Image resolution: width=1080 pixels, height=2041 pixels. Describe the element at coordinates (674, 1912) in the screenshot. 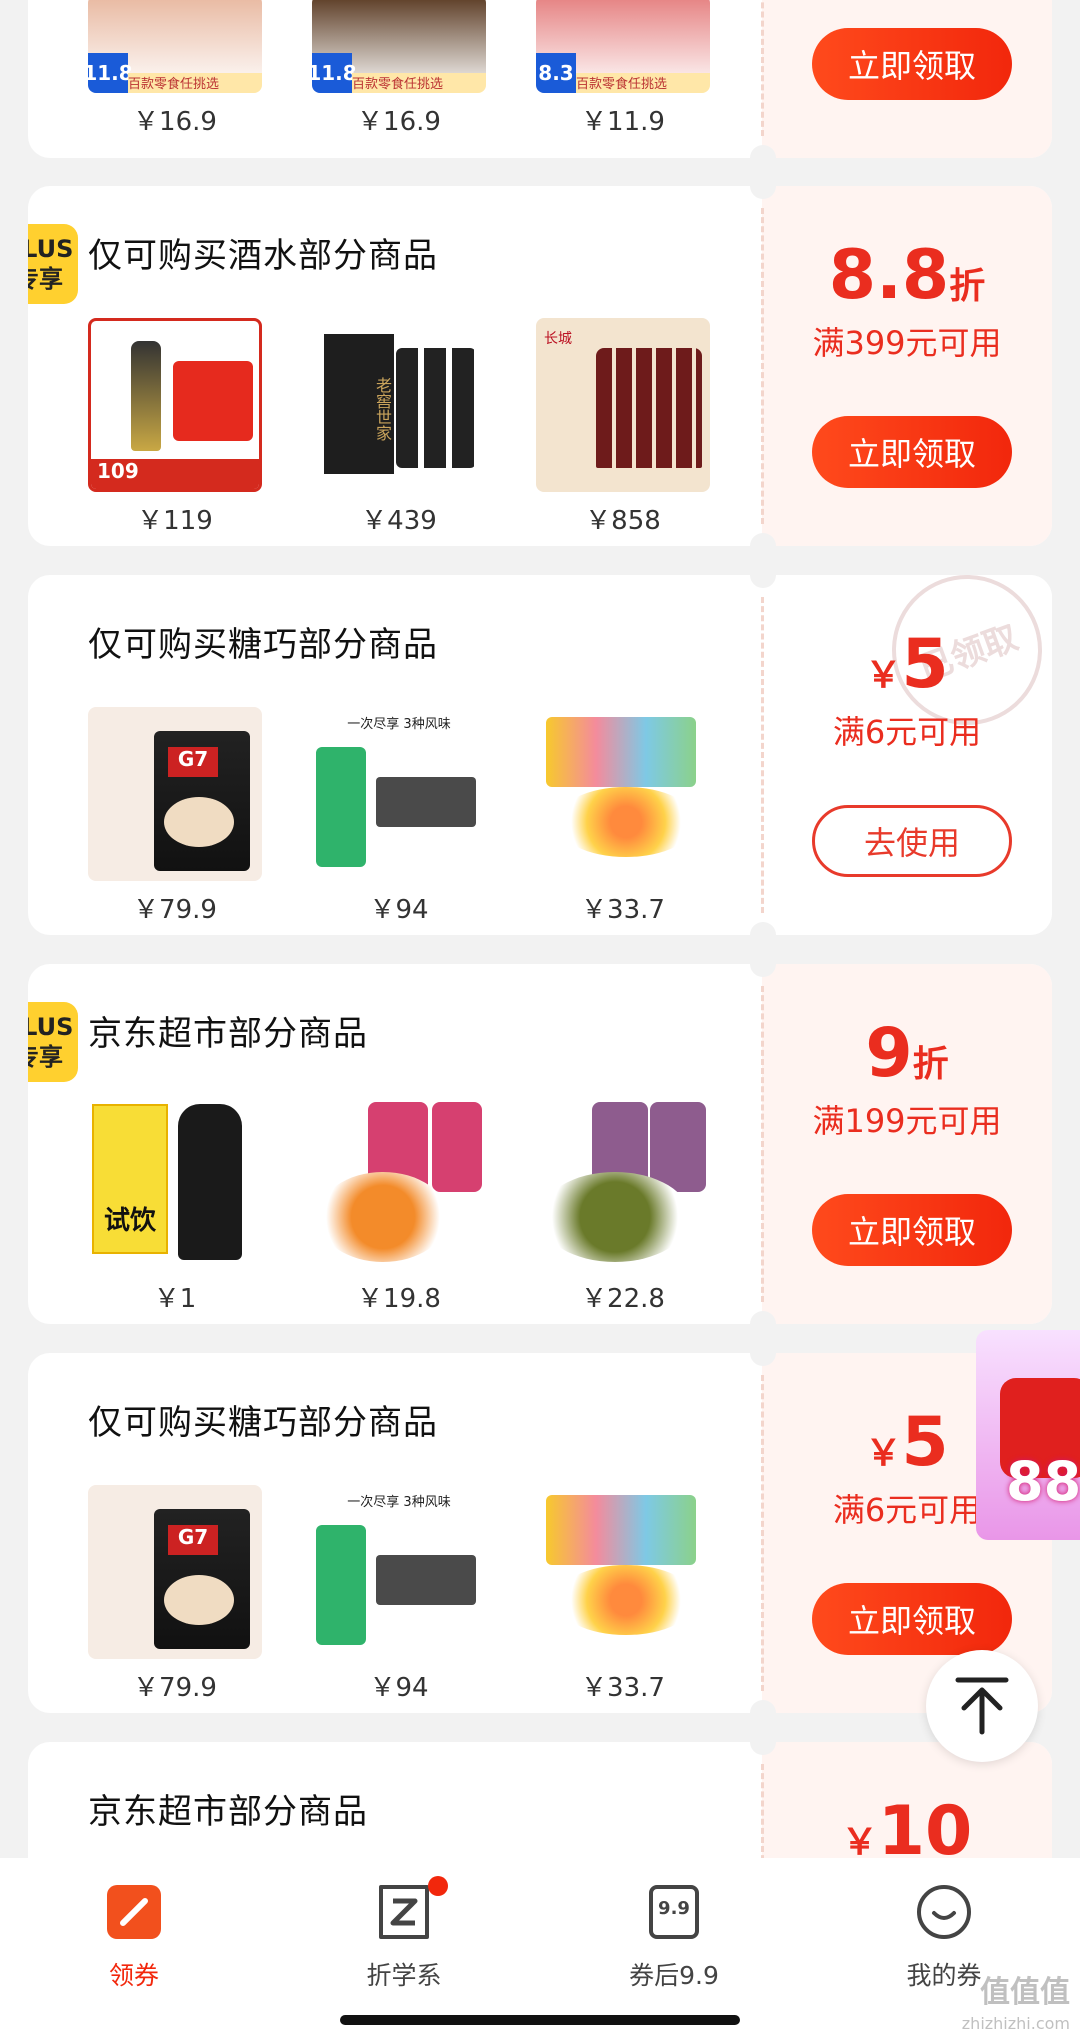

I see `ticket-icon: 9.9` at that location.